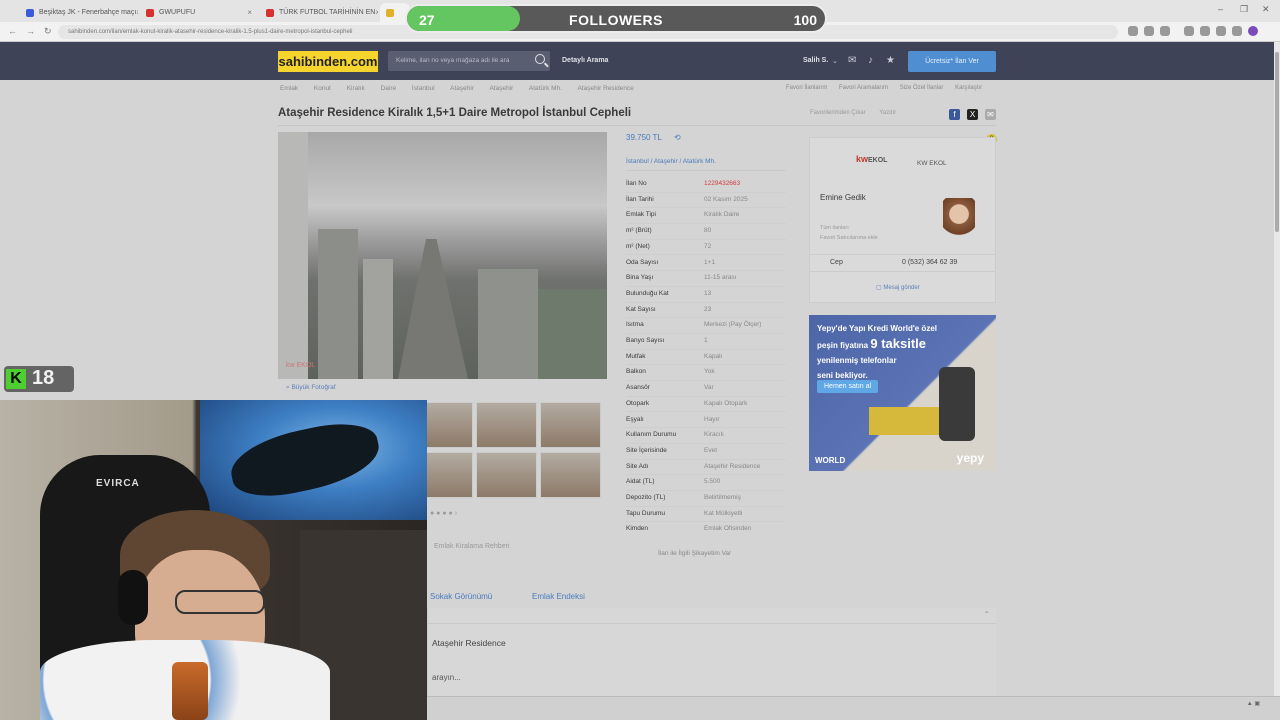 The height and width of the screenshot is (720, 1280). I want to click on breadcrumb-item: Konut, so click(322, 88).